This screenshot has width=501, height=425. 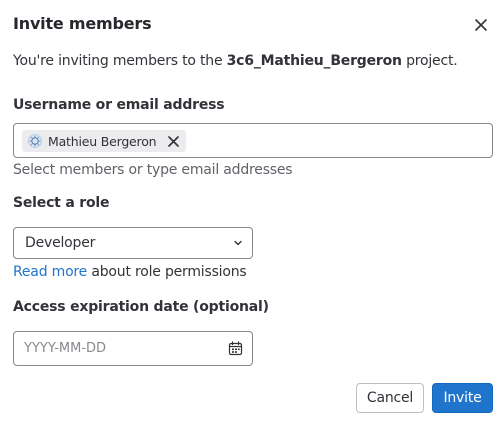 What do you see at coordinates (167, 272) in the screenshot?
I see `role-link-suffix: about role permissions` at bounding box center [167, 272].